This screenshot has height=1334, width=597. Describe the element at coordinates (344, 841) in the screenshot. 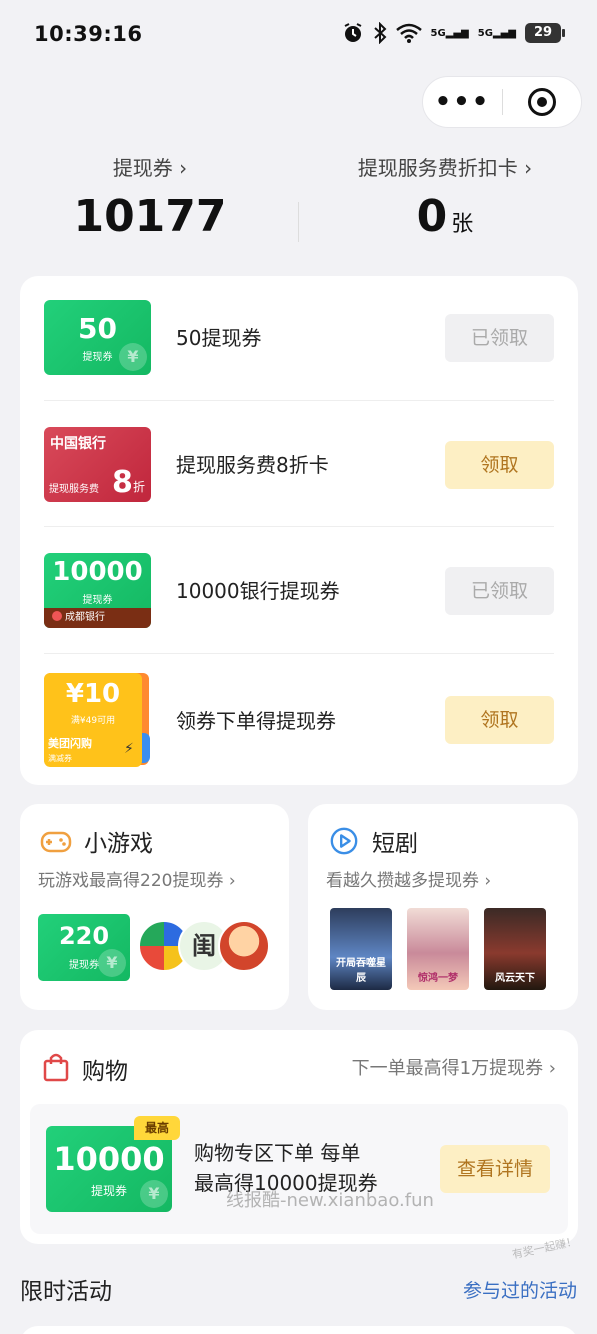

I see `play-icon` at that location.